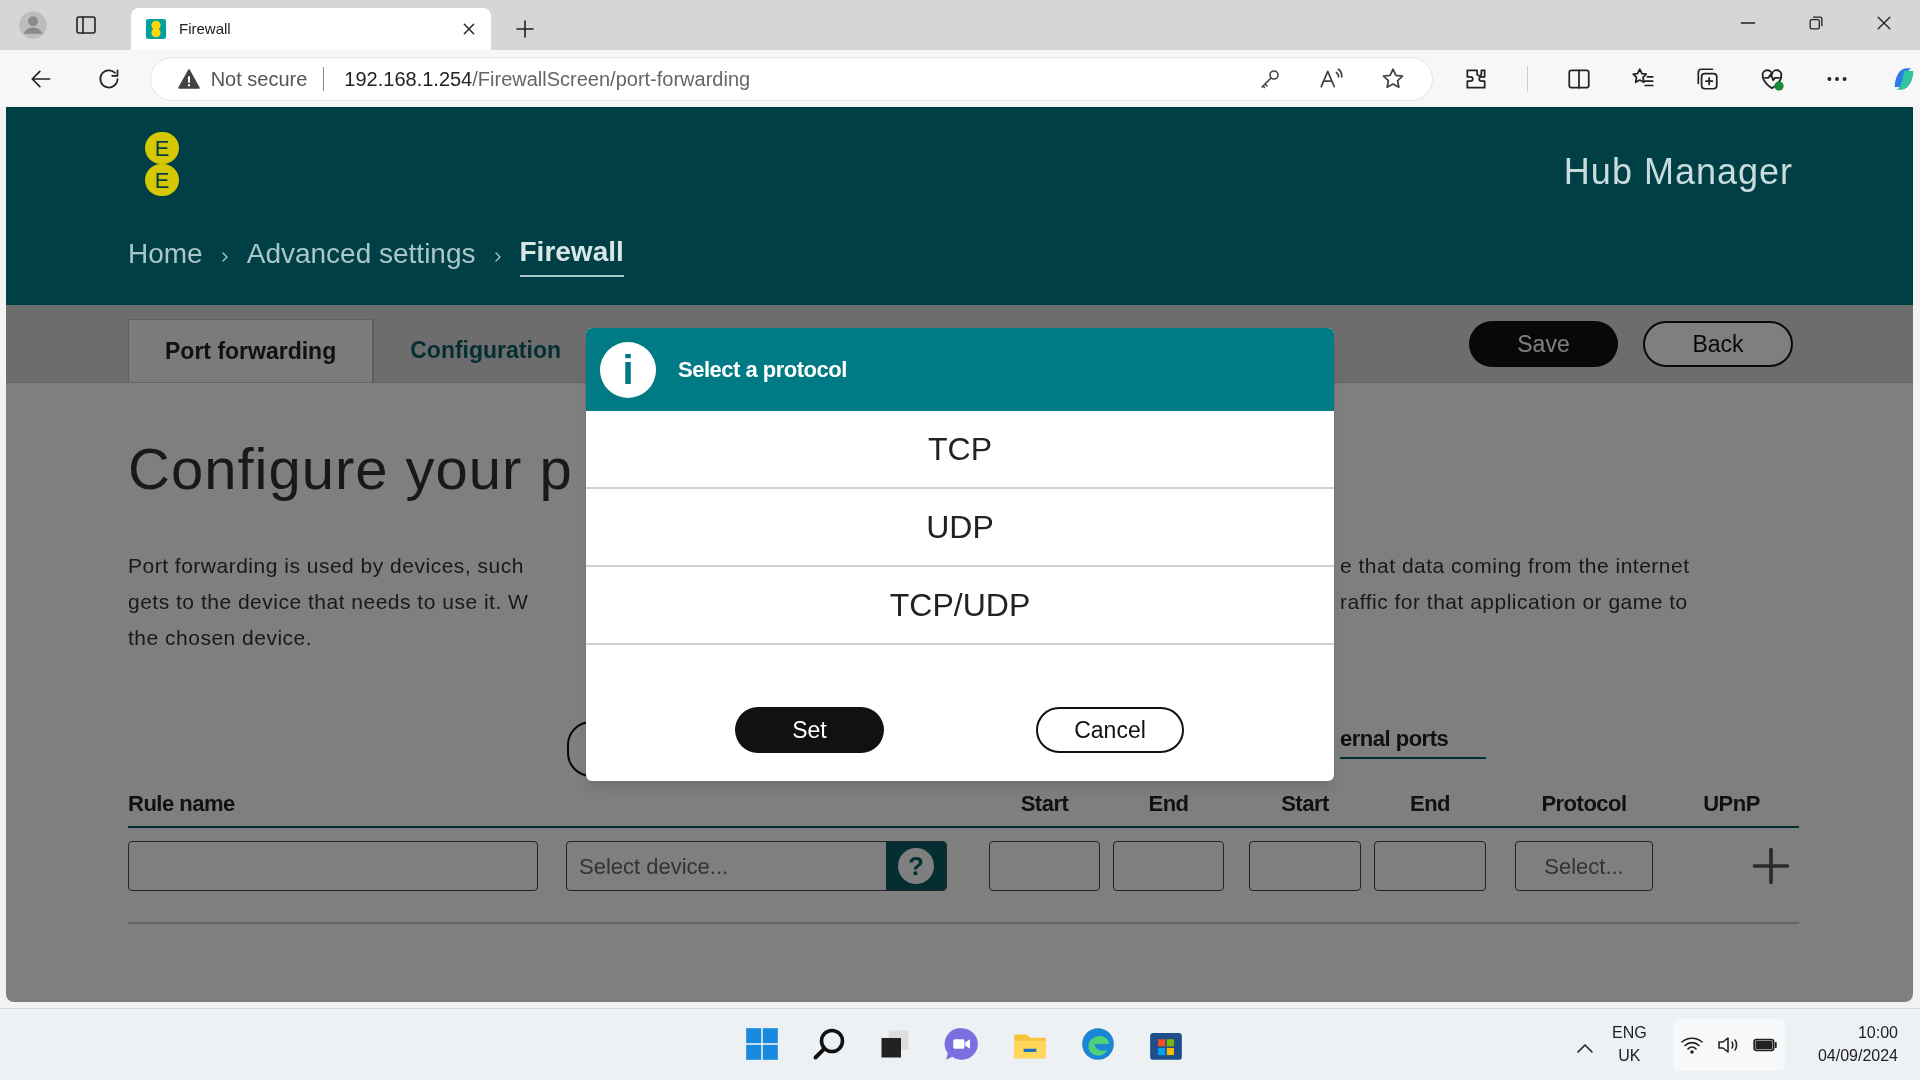 The width and height of the screenshot is (1920, 1080). I want to click on favicon-icon, so click(156, 29).